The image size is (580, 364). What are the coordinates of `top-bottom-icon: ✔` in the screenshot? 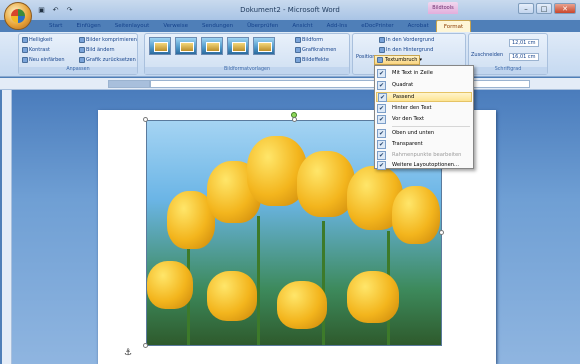 It's located at (381, 133).